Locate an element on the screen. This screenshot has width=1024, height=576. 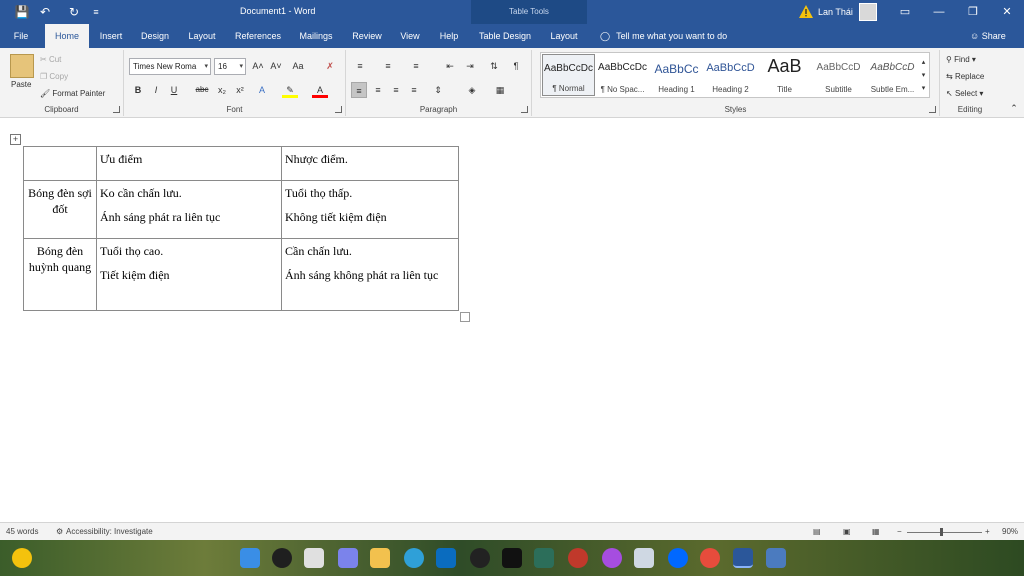
style-title: AaB Title is located at coordinates (784, 75).